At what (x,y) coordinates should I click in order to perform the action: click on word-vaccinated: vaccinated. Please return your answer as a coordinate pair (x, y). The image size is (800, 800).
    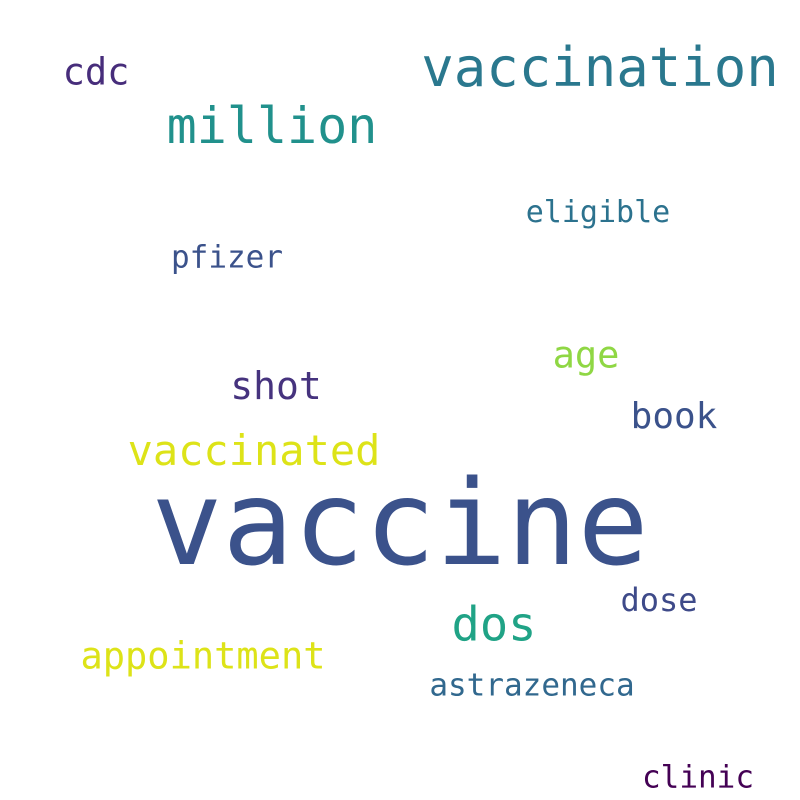
    Looking at the image, I should click on (254, 450).